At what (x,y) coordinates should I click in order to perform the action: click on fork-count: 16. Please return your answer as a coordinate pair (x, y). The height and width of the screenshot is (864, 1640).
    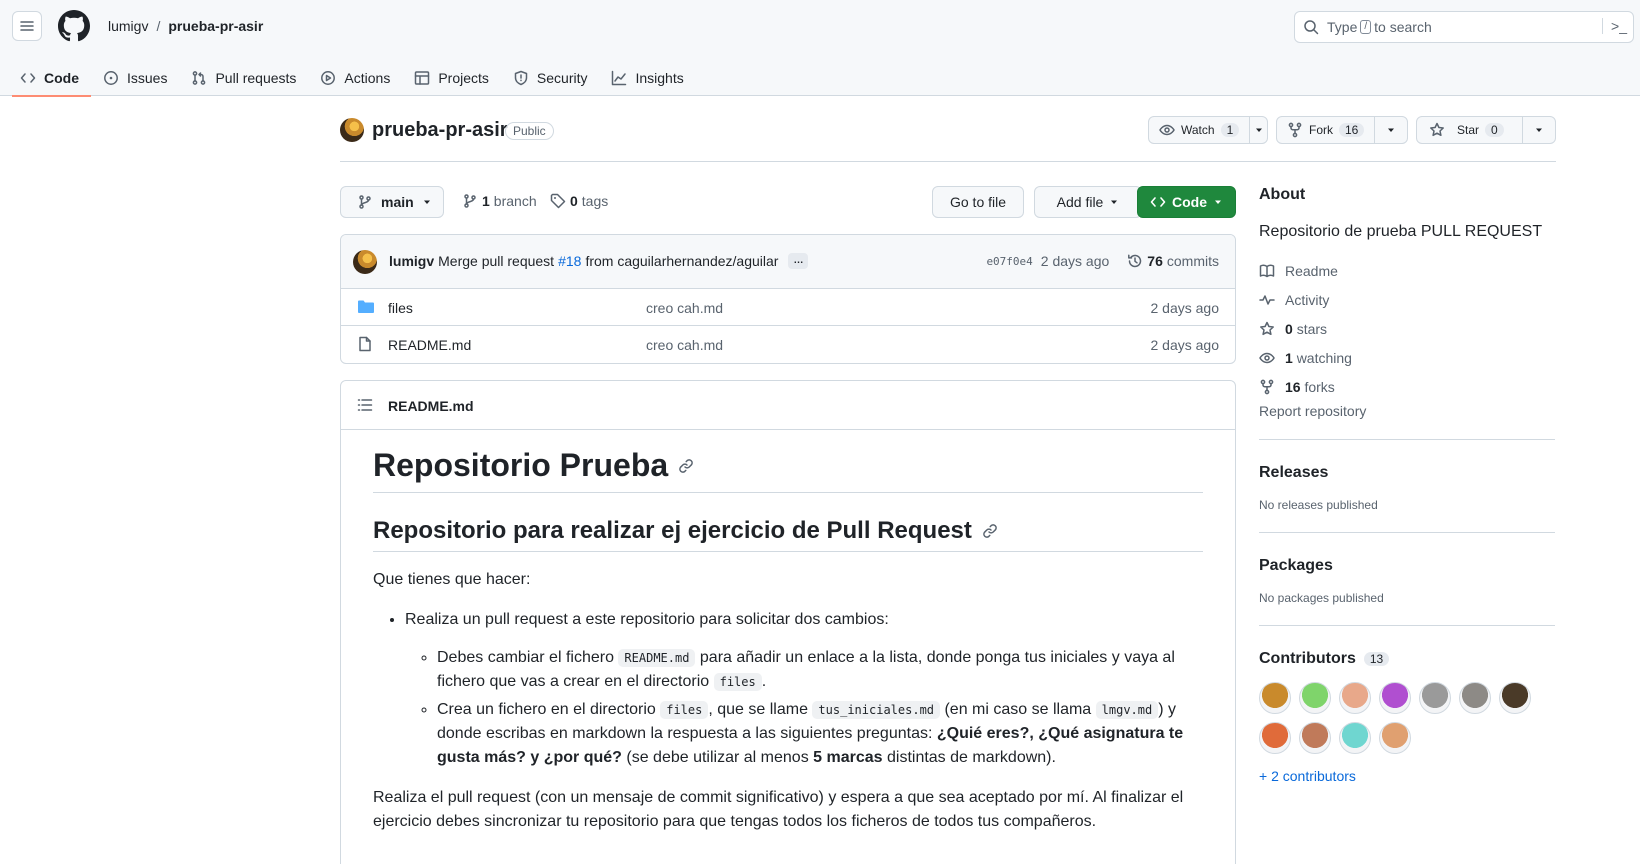
    Looking at the image, I should click on (1352, 130).